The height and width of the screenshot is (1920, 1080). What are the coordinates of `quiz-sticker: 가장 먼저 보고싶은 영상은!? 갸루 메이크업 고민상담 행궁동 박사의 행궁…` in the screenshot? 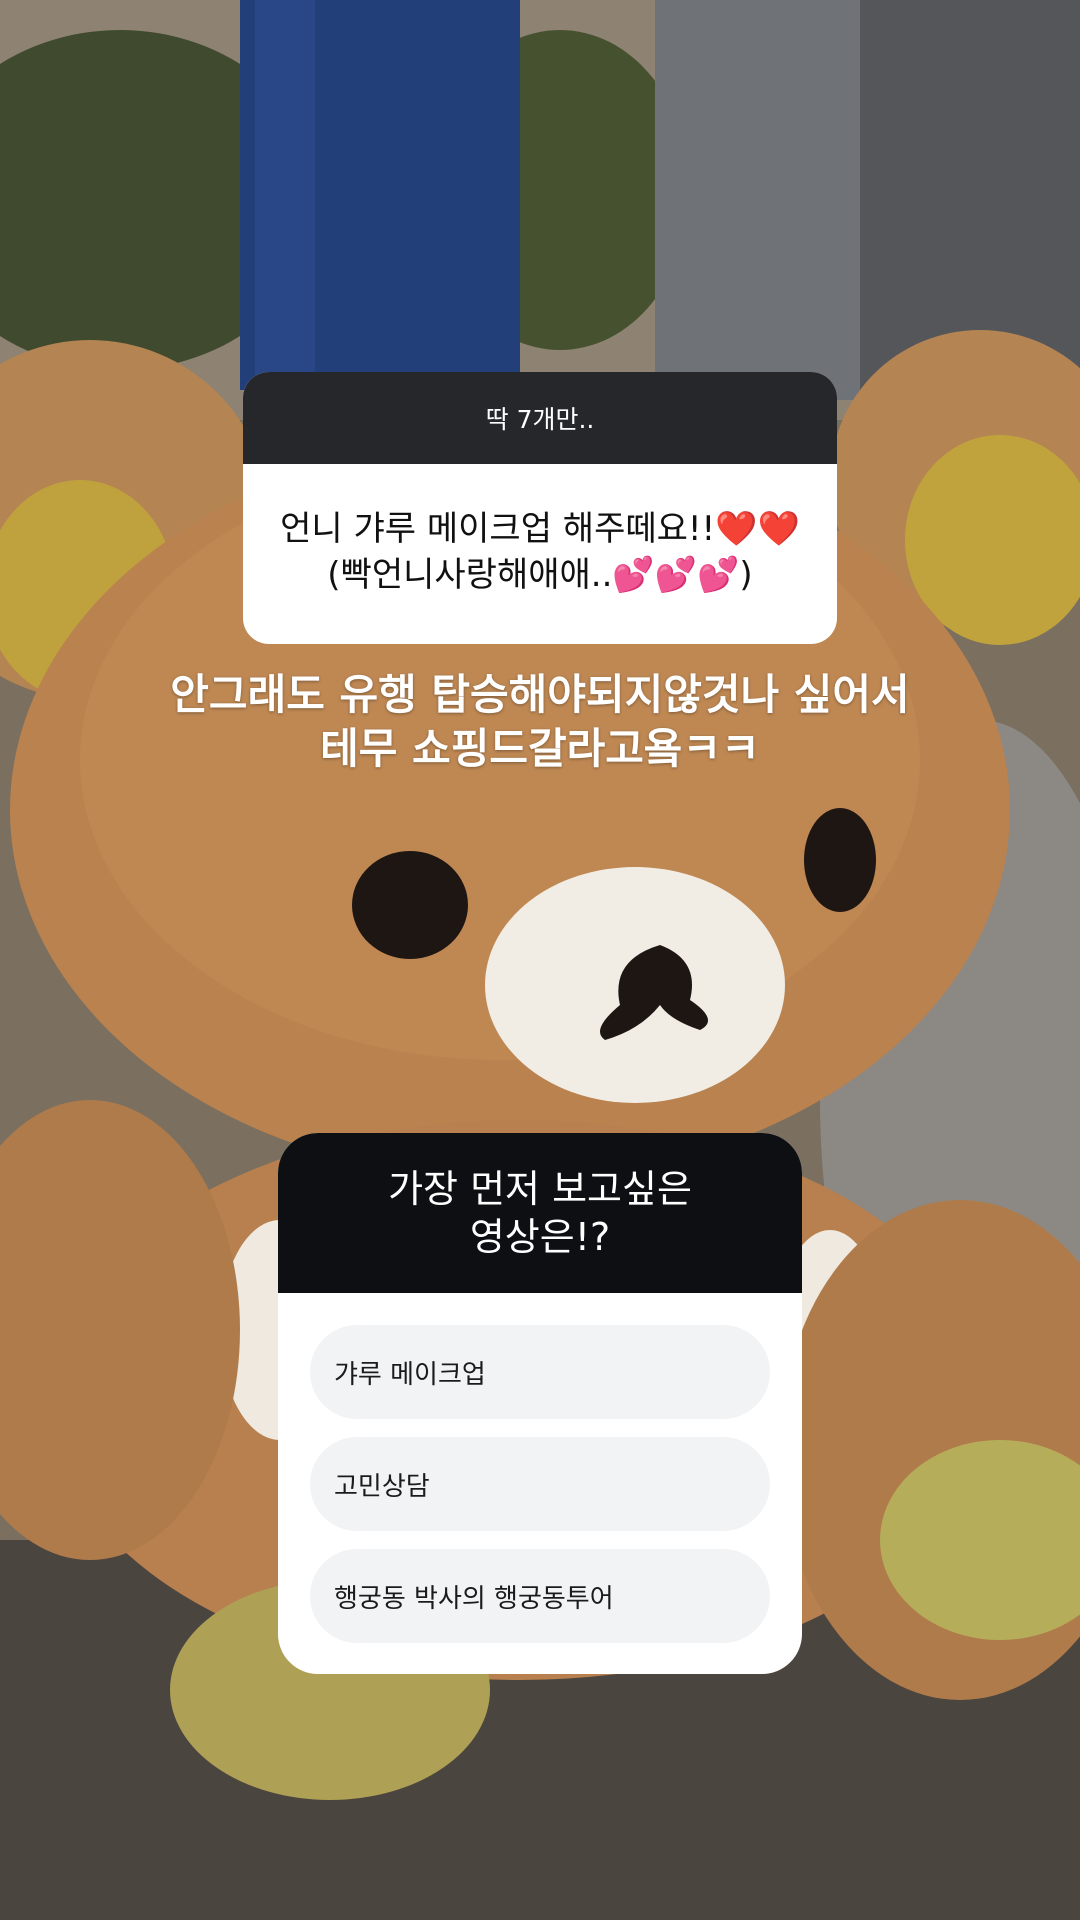 It's located at (540, 1403).